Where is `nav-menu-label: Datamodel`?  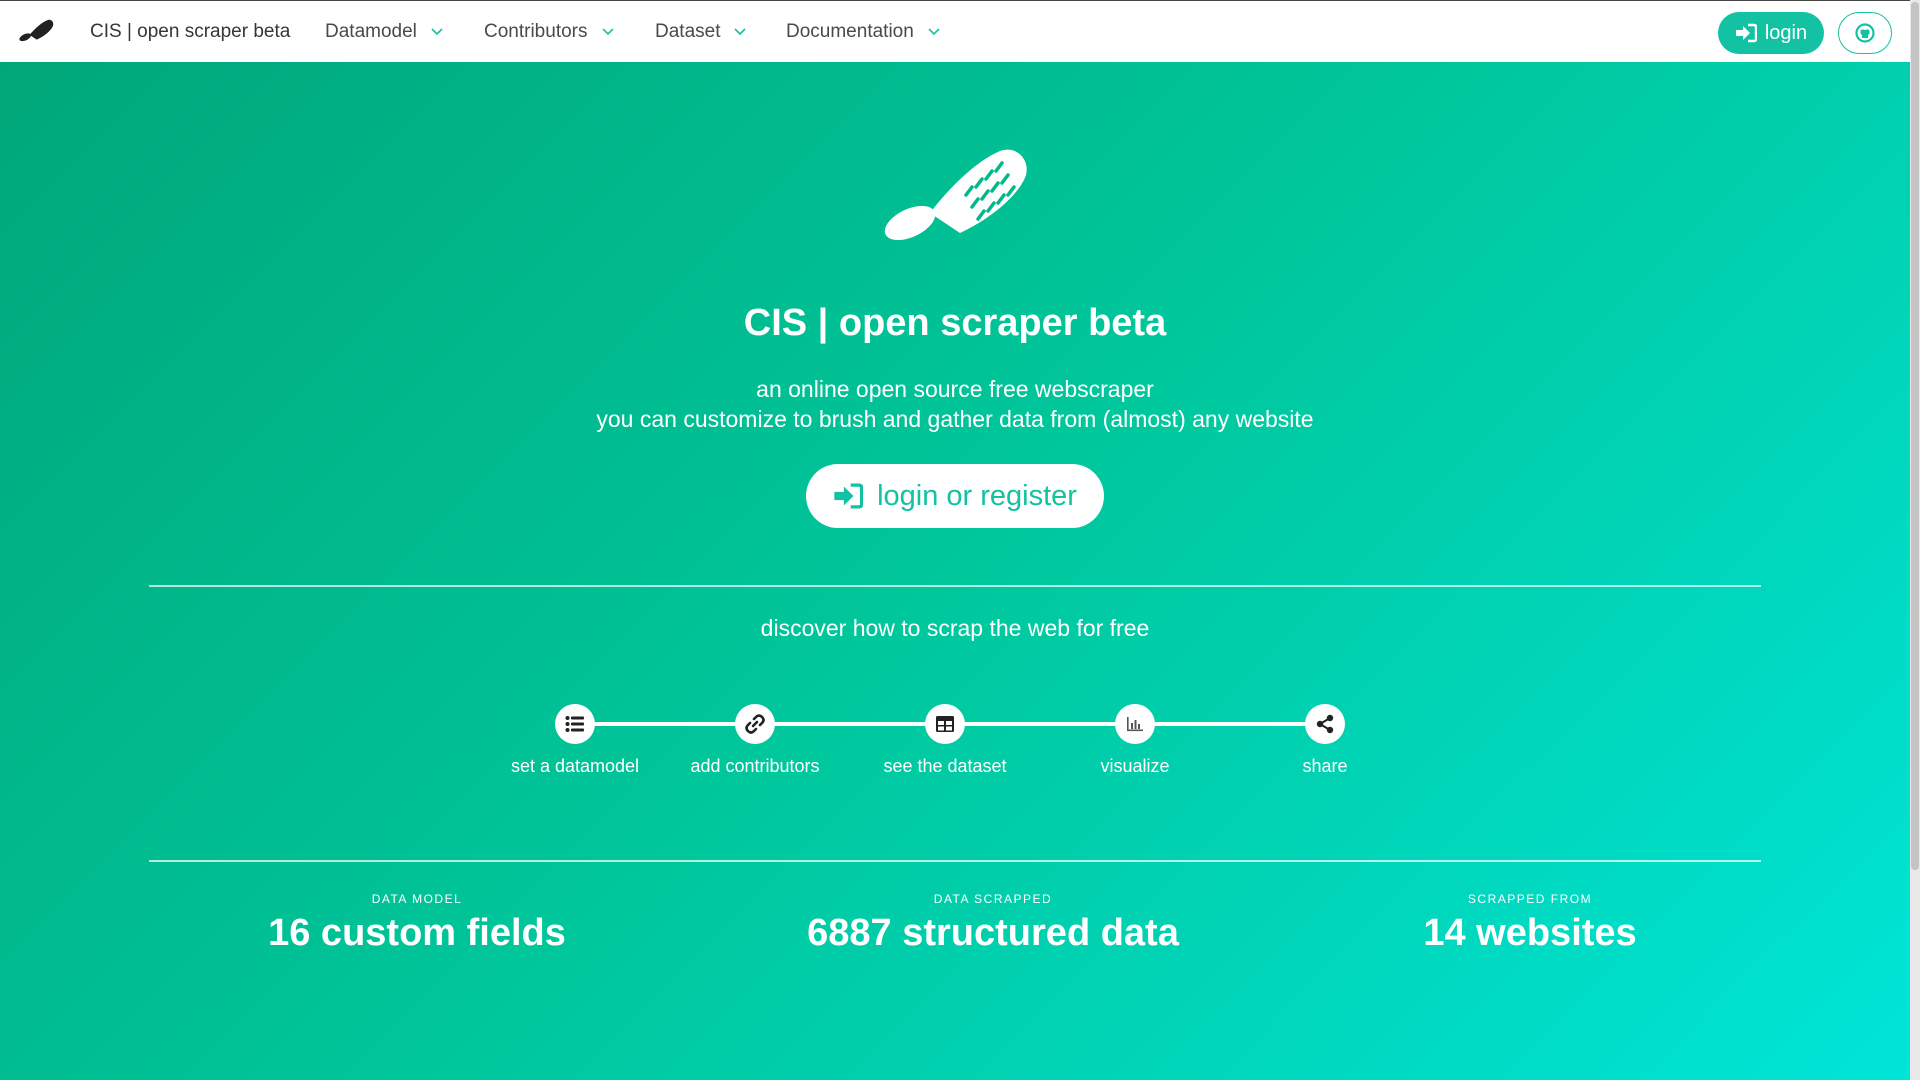 nav-menu-label: Datamodel is located at coordinates (371, 31).